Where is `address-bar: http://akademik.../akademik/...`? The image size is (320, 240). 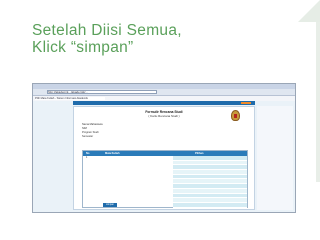
address-bar: http://akademik.../akademik/... is located at coordinates (164, 92).